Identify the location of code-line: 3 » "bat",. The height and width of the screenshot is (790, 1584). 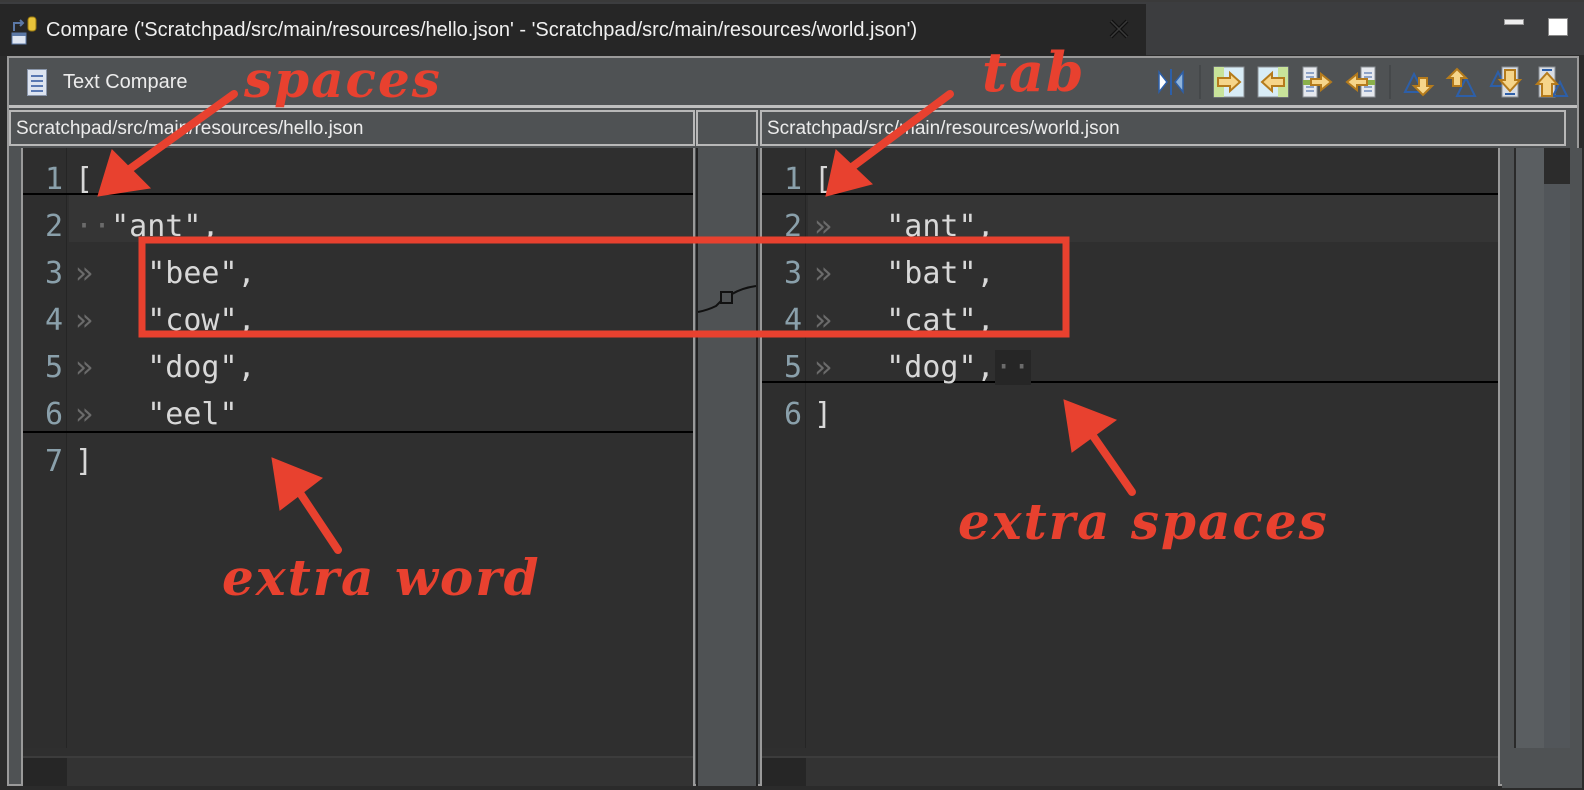
(1130, 273).